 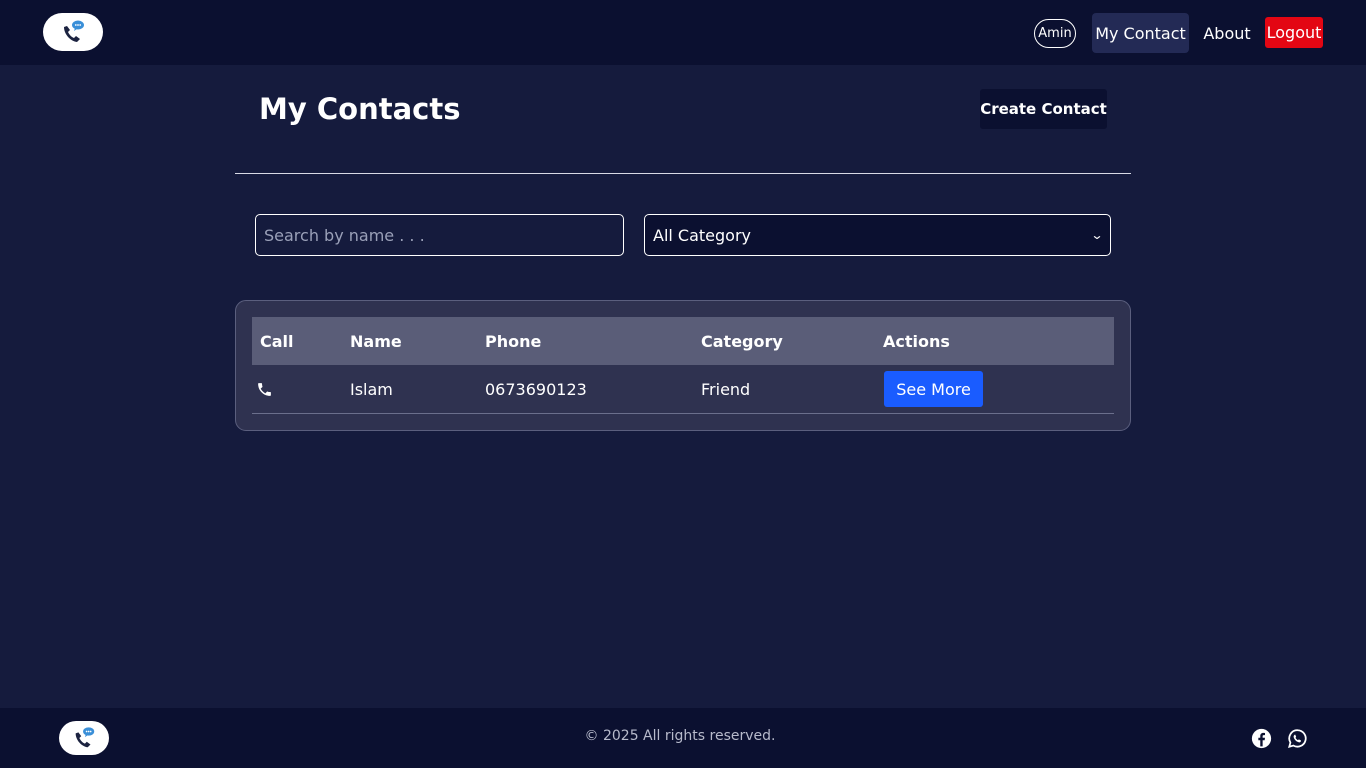 I want to click on search-input, so click(x=439, y=235).